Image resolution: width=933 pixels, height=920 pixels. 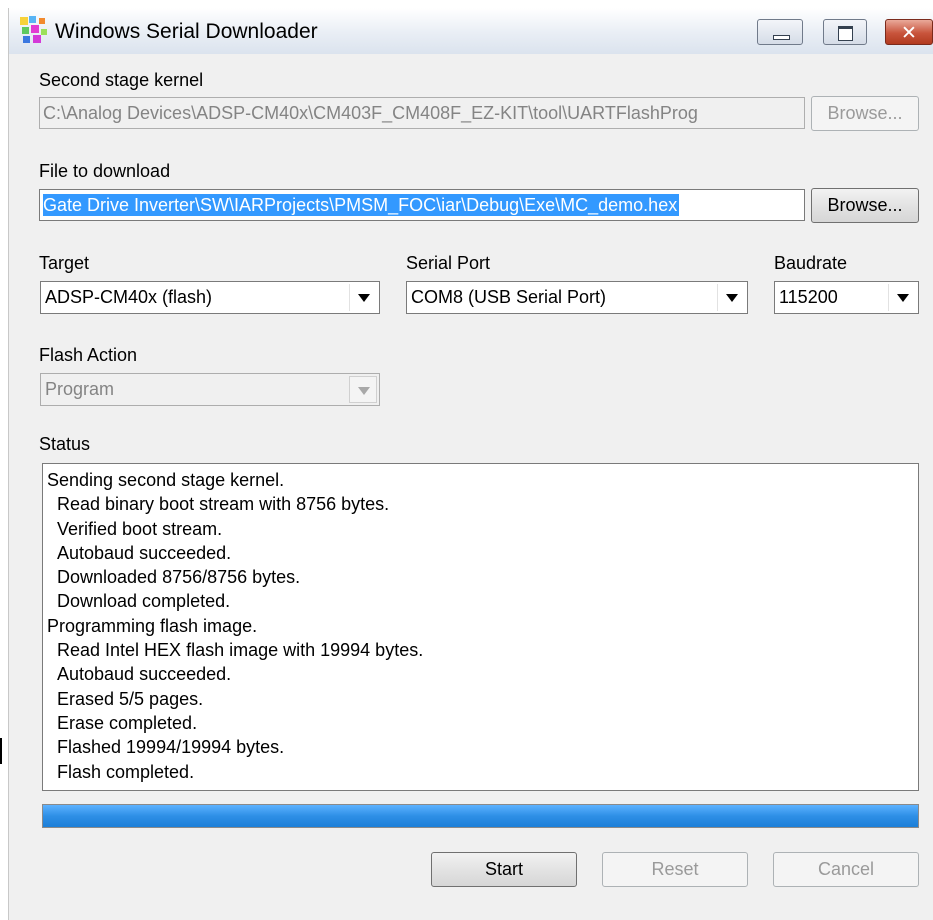 I want to click on target-select: ADSP-CM40x (flash), so click(x=210, y=297).